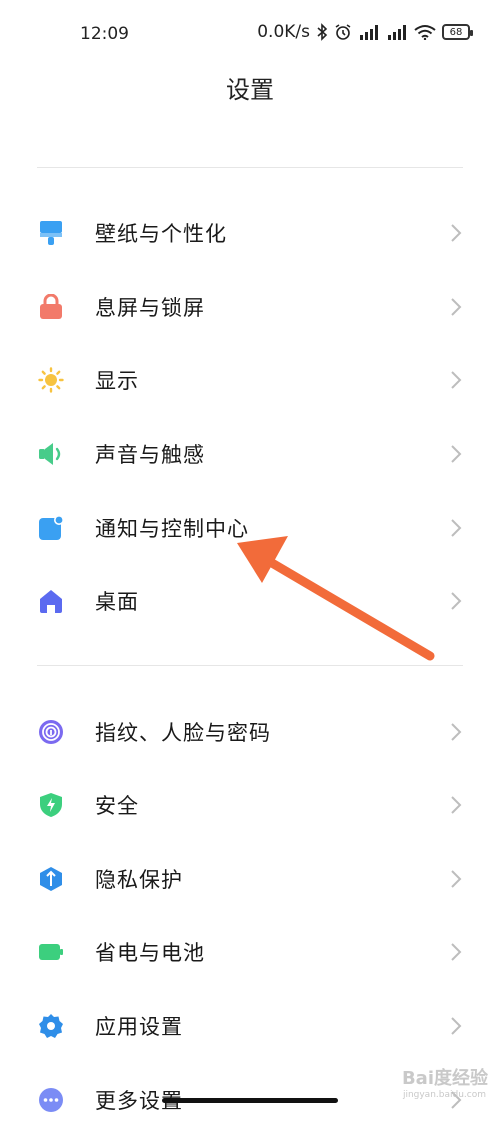 This screenshot has height=1130, width=500. What do you see at coordinates (250, 879) in the screenshot?
I see `settings-item-privacy: 隐私保护` at bounding box center [250, 879].